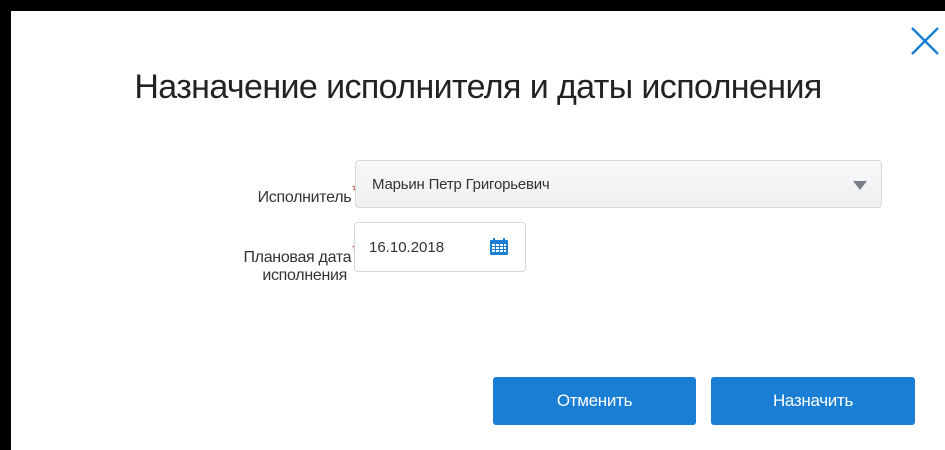  I want to click on close-icon, so click(925, 41).